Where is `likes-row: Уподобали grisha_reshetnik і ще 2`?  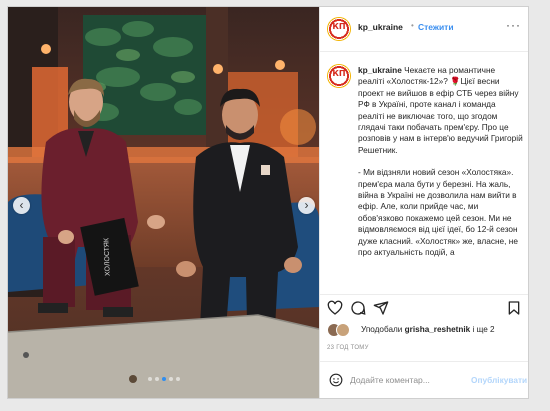 likes-row: Уподобали grisha_reshetnik і ще 2 is located at coordinates (427, 331).